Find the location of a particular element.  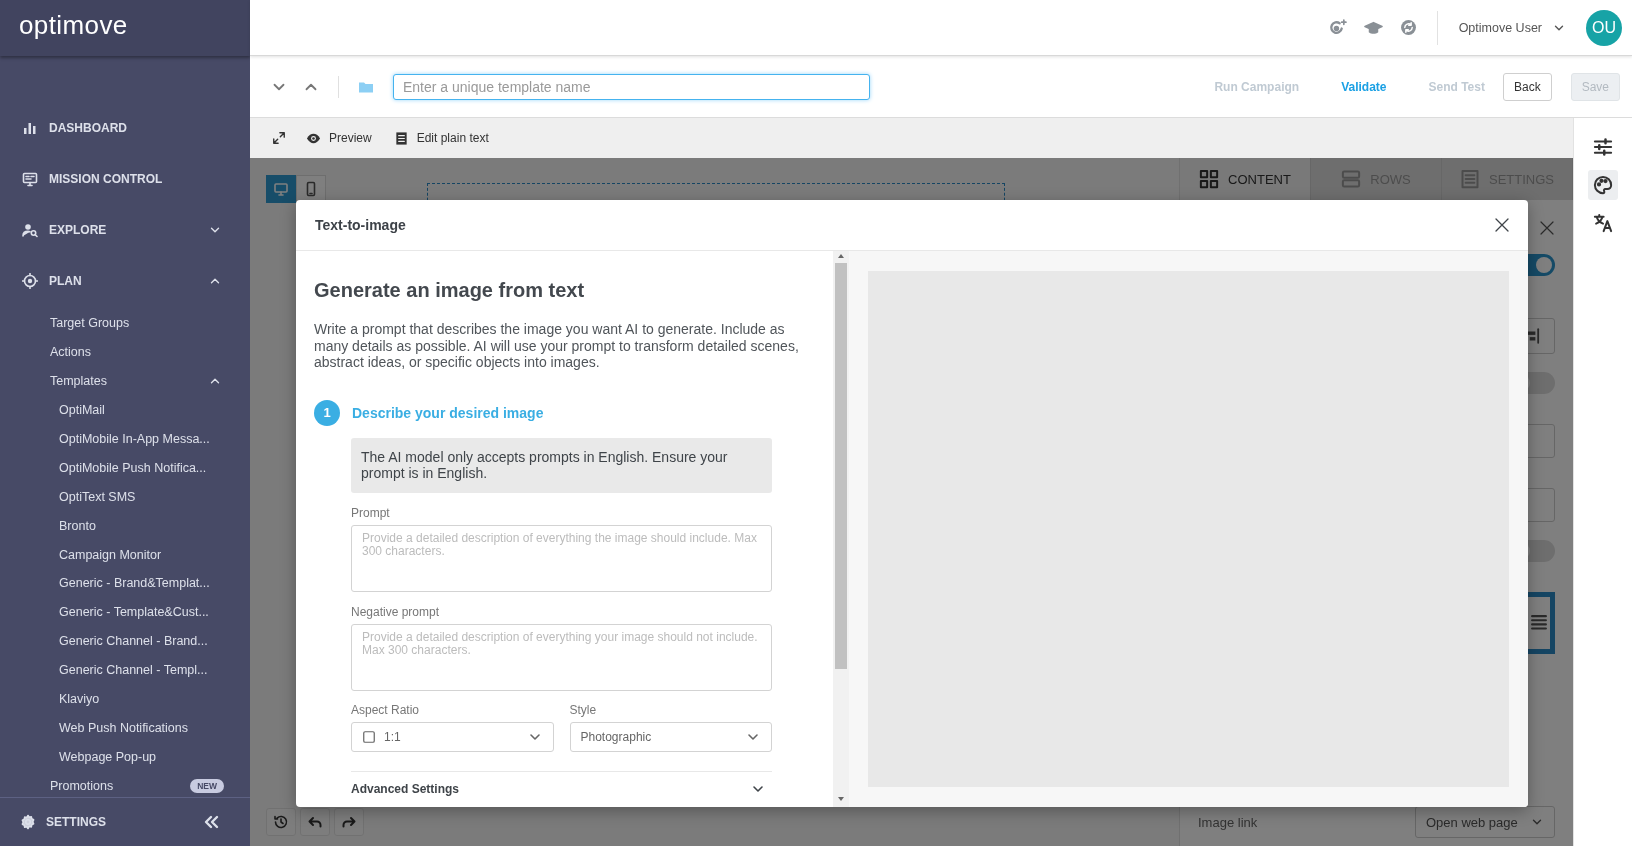

select-field: Open web page is located at coordinates (1485, 822).